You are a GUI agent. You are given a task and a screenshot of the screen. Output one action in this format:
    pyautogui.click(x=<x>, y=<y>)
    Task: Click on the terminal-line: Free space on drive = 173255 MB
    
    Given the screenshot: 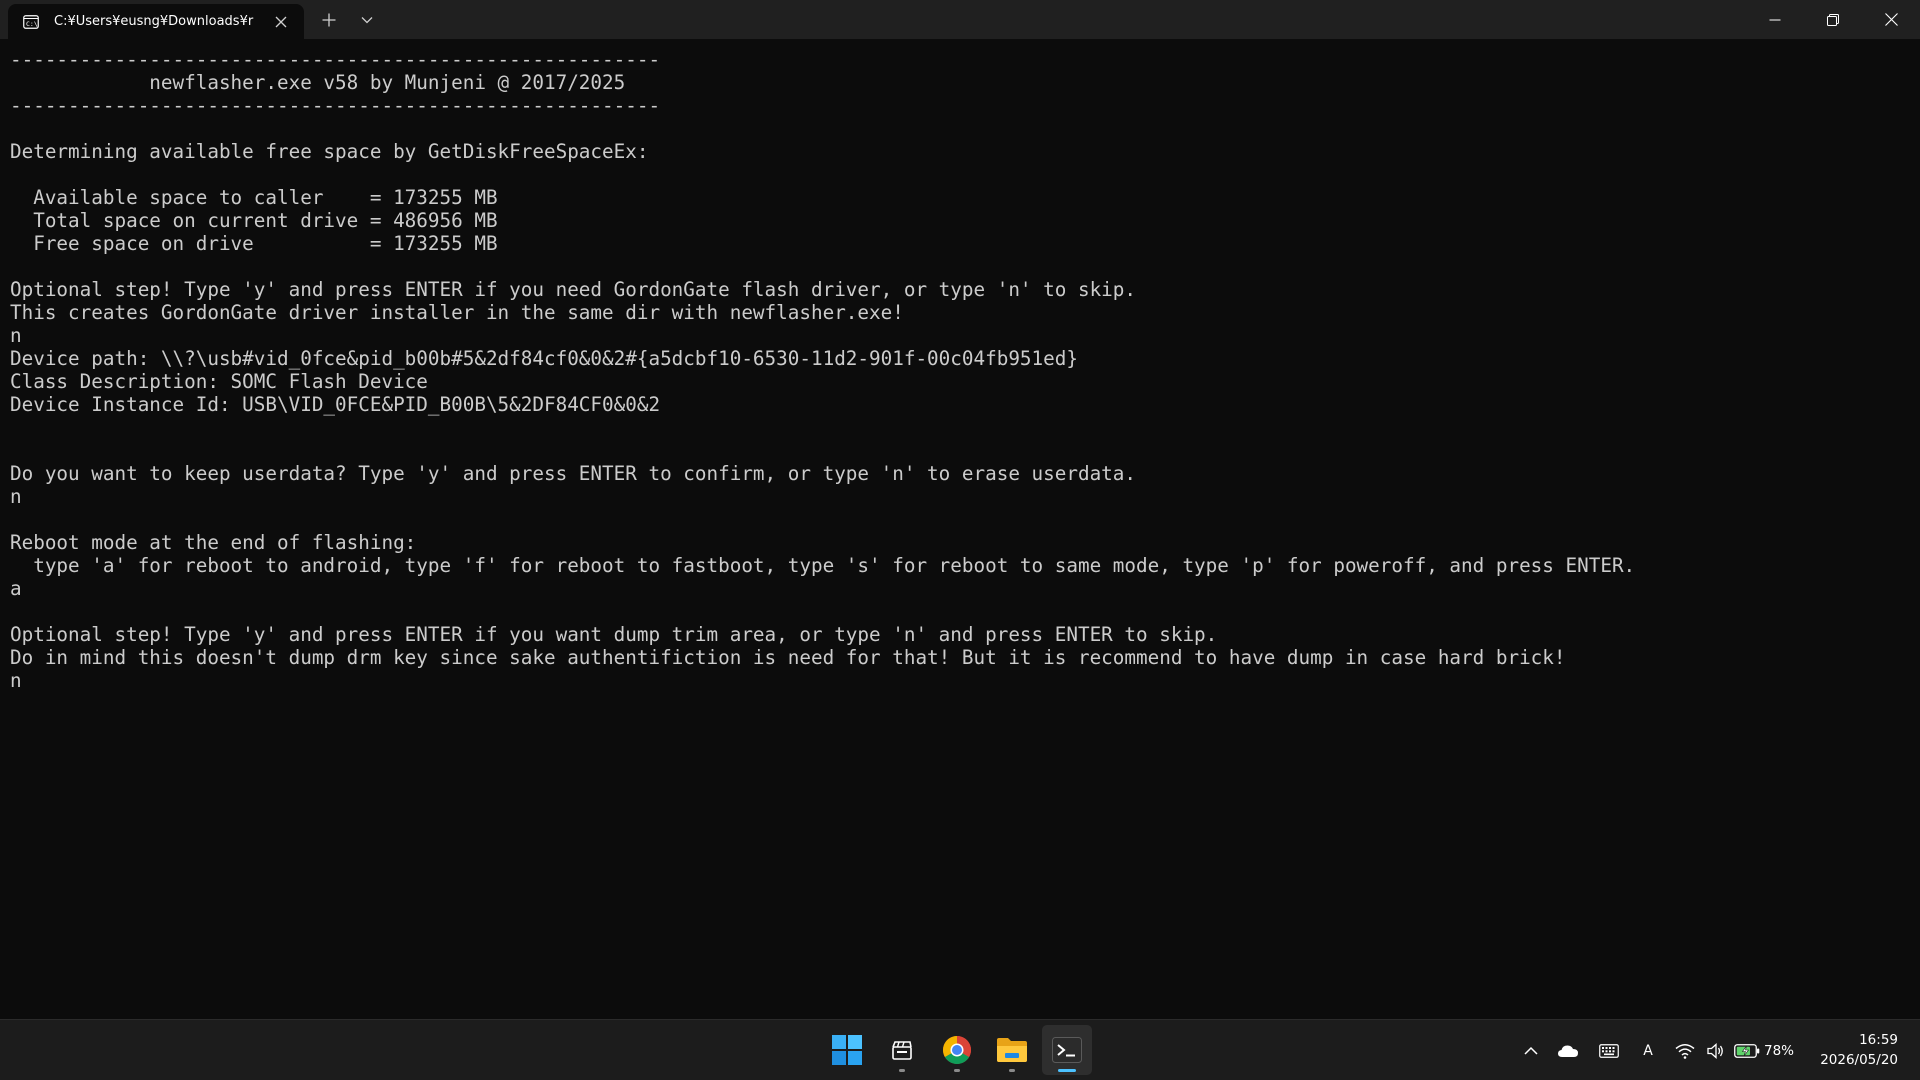 What is the action you would take?
    pyautogui.click(x=254, y=243)
    